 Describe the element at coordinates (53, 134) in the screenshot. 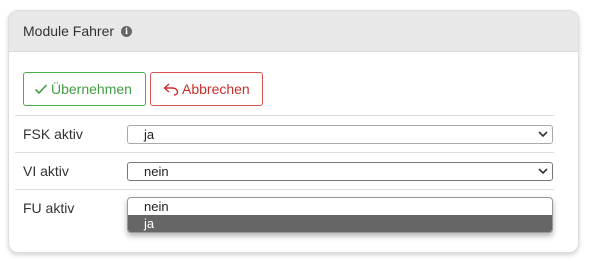

I see `setting-label: FSK aktiv` at that location.